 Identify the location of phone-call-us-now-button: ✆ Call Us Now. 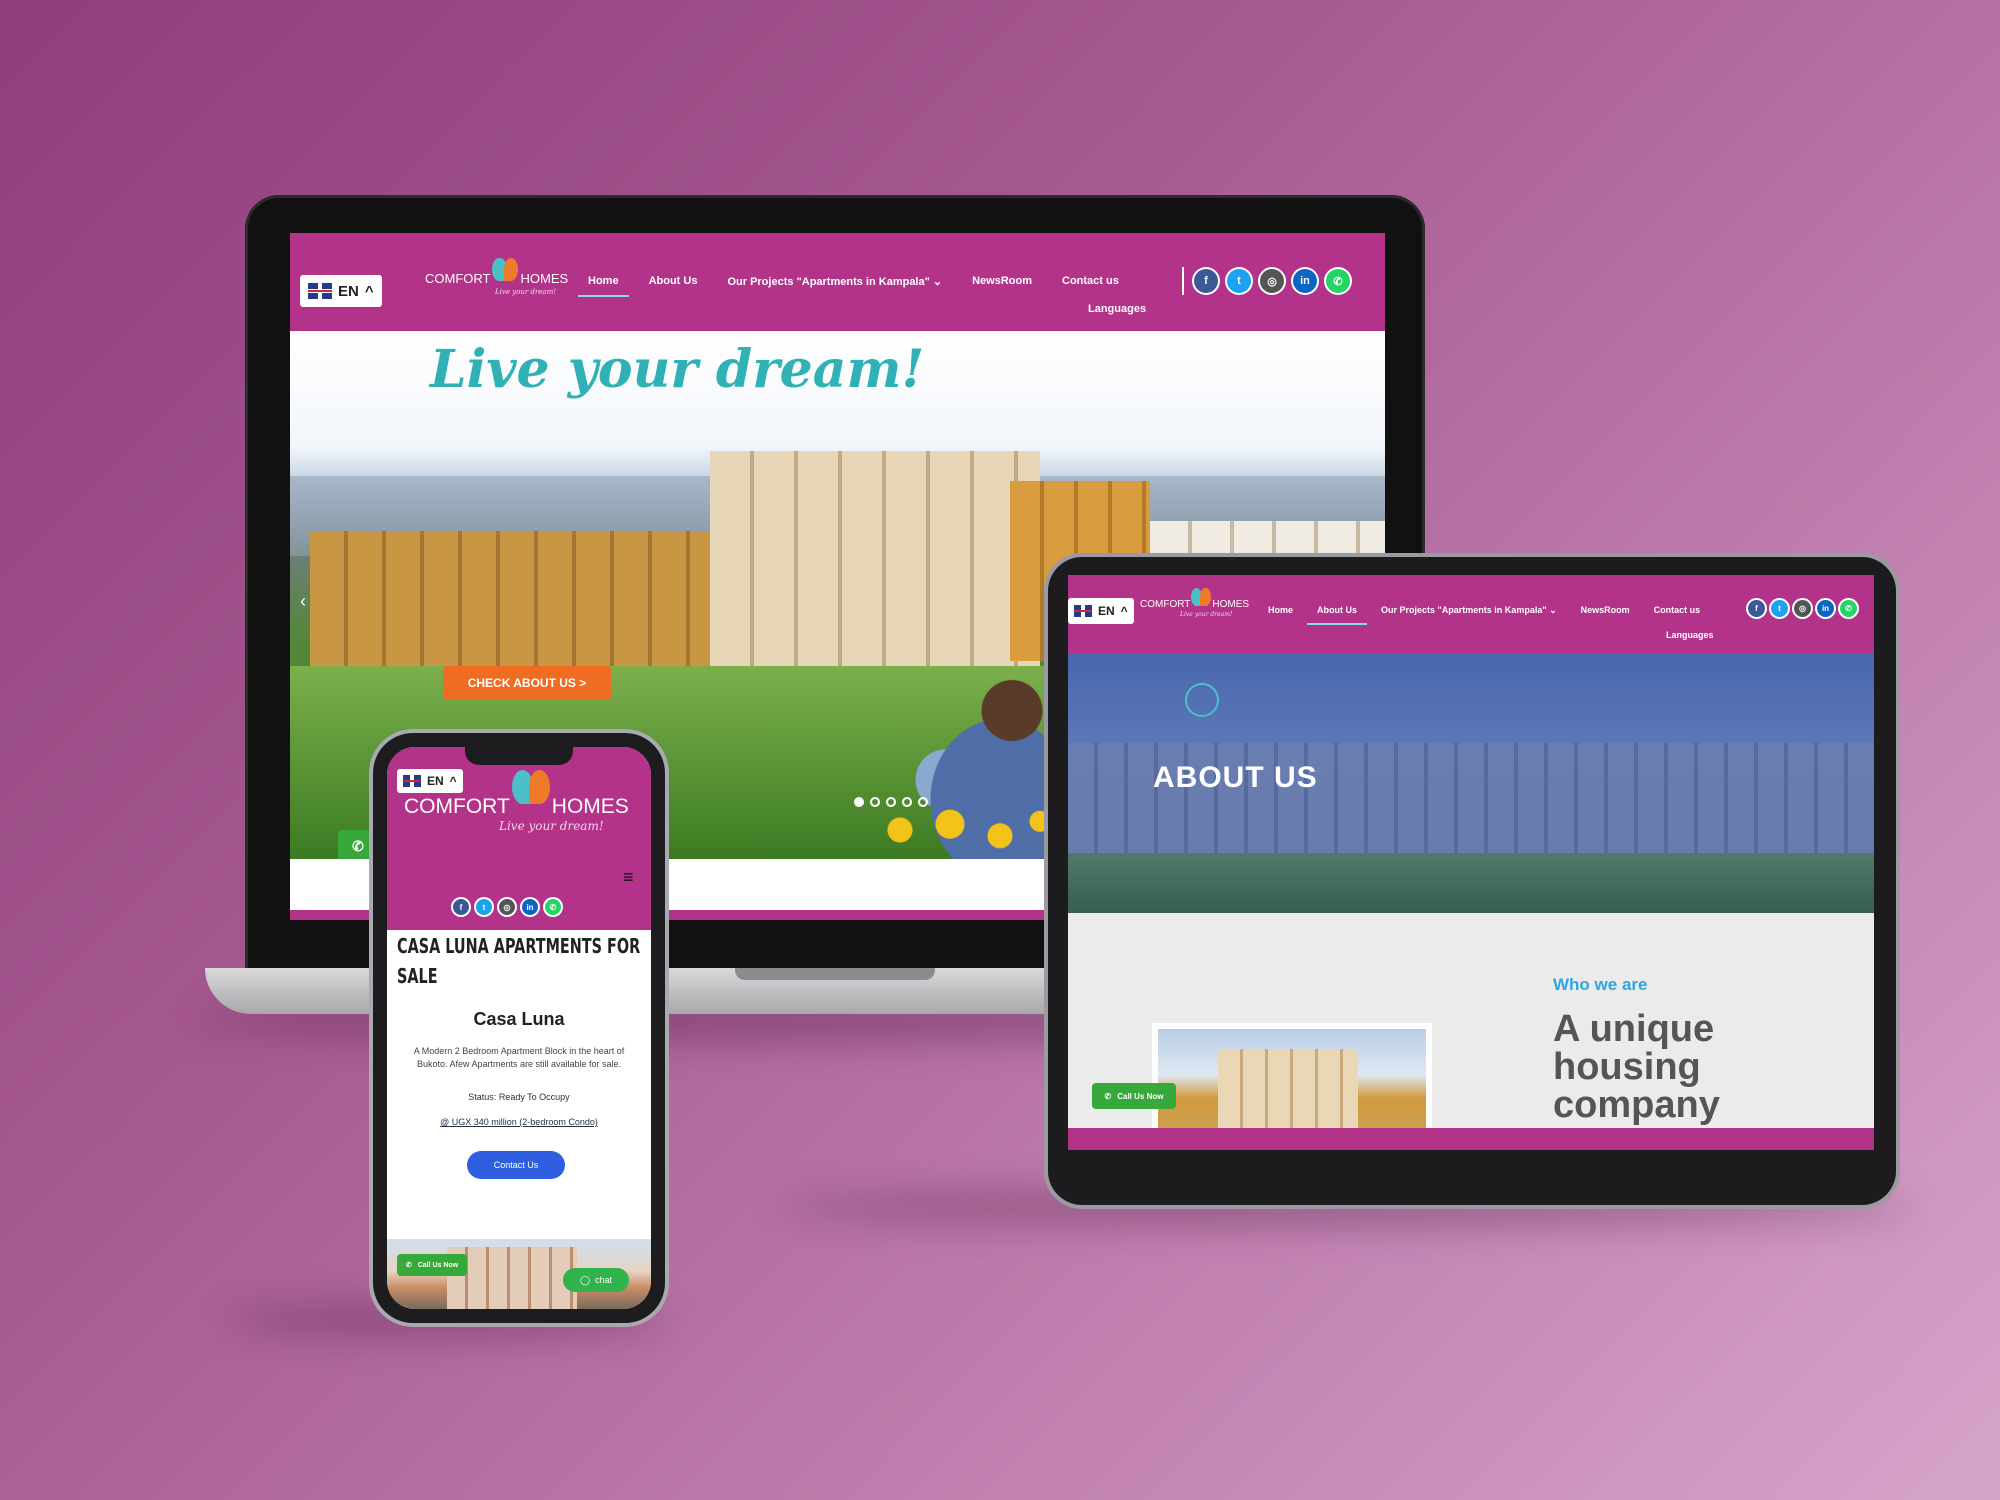
(432, 1265).